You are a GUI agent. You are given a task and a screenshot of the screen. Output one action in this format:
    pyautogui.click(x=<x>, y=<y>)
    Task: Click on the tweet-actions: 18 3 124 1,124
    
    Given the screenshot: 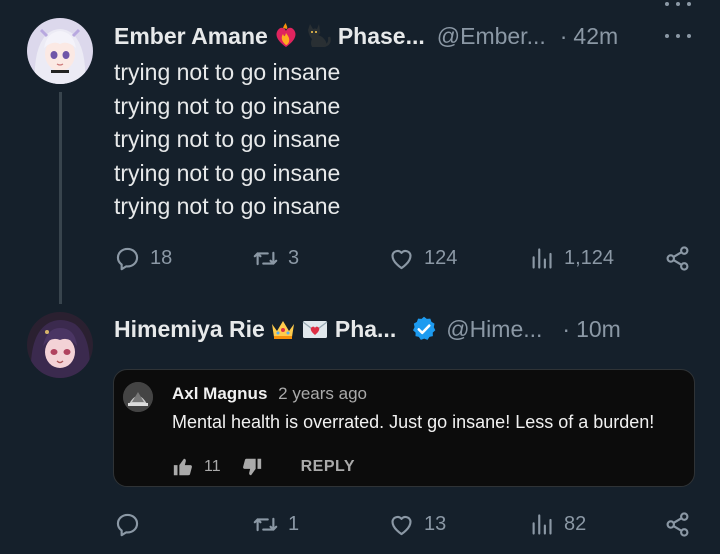 What is the action you would take?
    pyautogui.click(x=405, y=258)
    